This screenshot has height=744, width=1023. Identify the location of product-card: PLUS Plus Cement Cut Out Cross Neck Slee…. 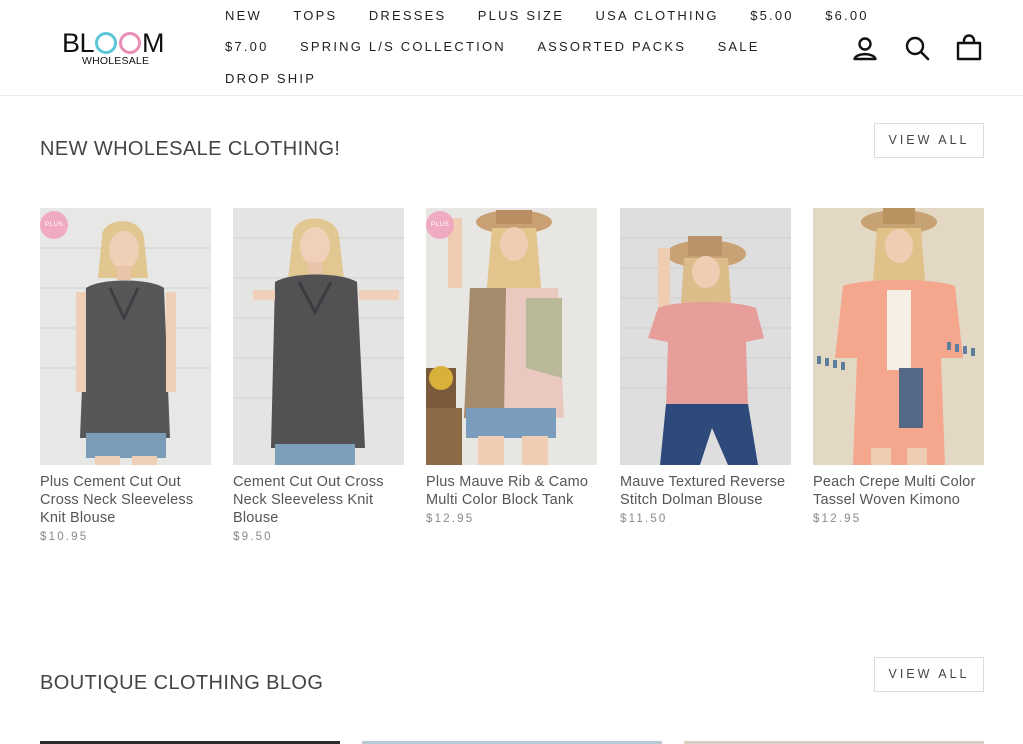
(125, 375).